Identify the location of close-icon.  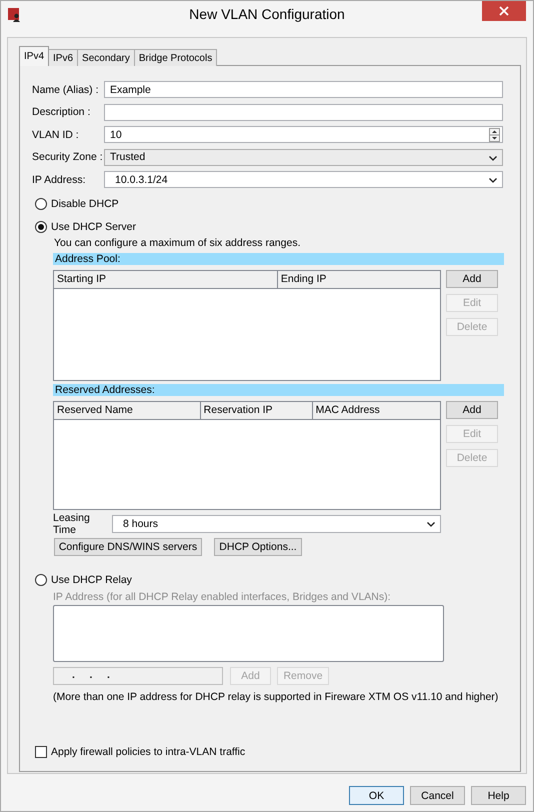
(504, 11).